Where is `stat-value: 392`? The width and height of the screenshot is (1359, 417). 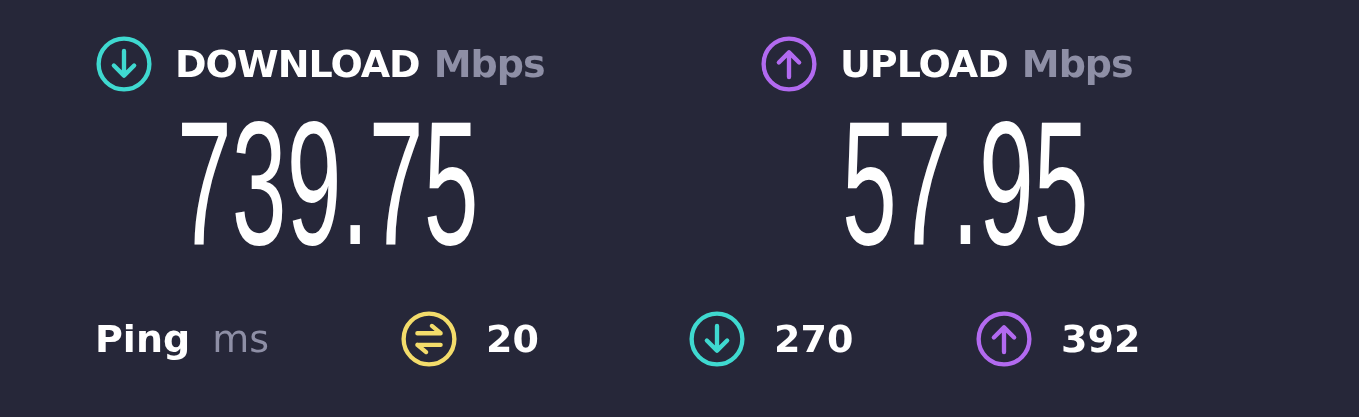
stat-value: 392 is located at coordinates (1101, 339).